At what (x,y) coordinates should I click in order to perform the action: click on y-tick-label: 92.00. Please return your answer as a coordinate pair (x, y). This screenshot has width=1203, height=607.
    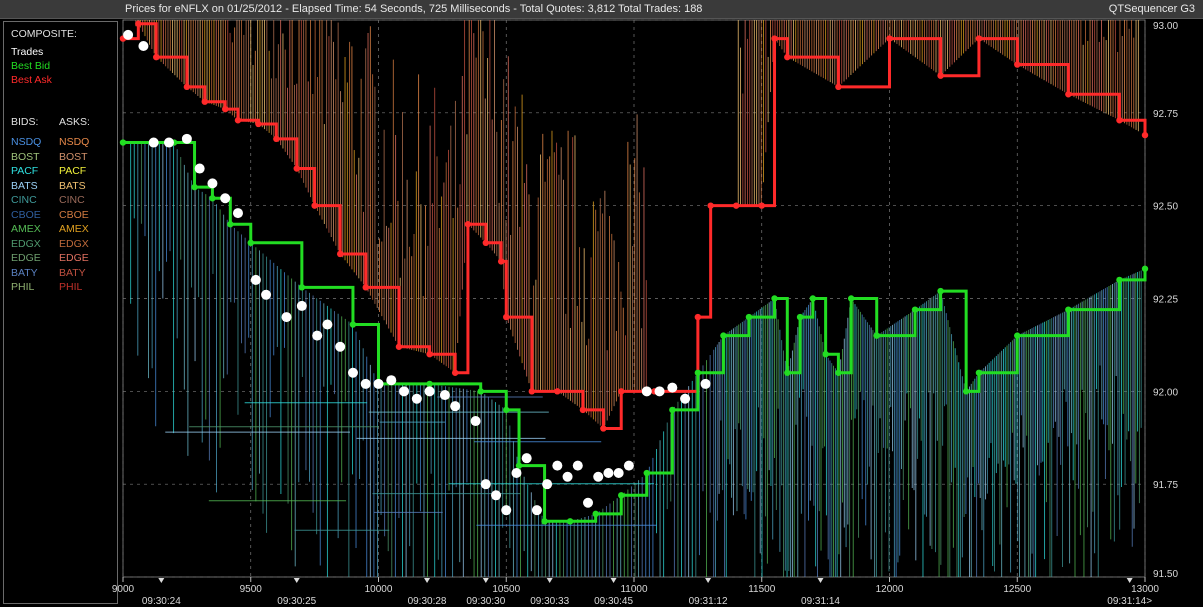
    Looking at the image, I should click on (1165, 392).